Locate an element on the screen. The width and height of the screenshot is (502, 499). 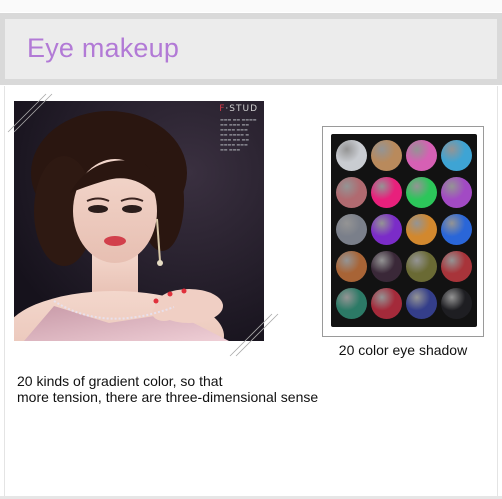
section-header-panel: Eye makeup is located at coordinates (251, 49).